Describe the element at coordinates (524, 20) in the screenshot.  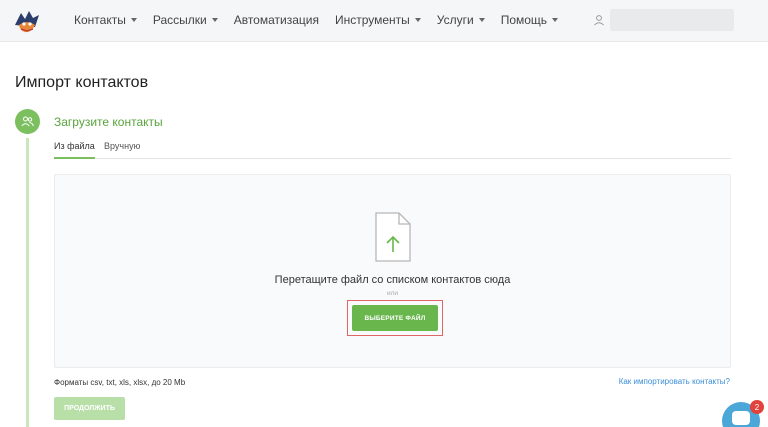
I see `nav-help-label: Помощь` at that location.